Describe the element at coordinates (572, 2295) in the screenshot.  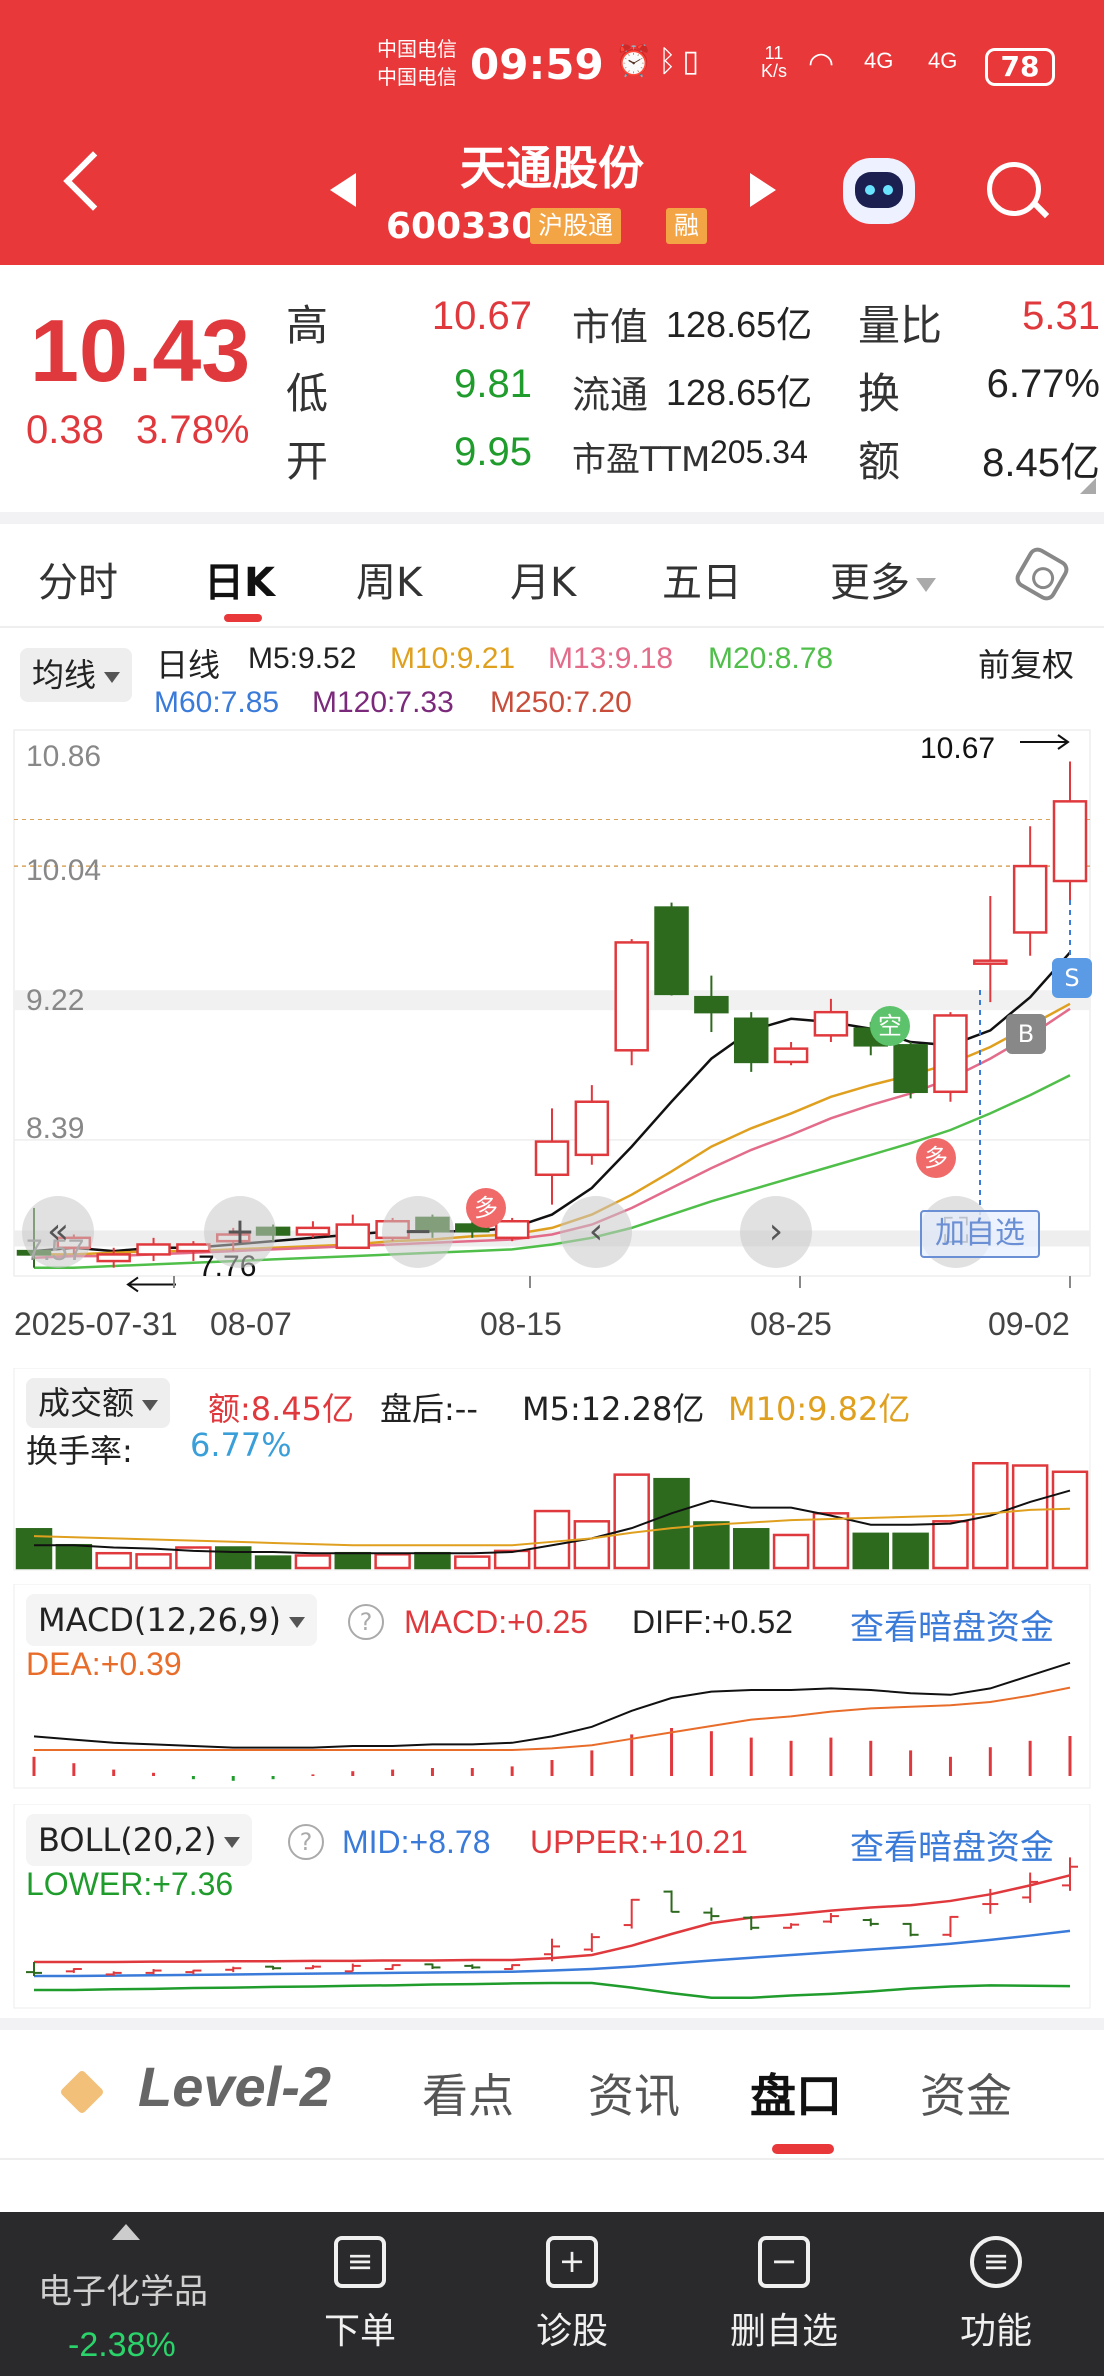
I see `diagnose-button: + 诊股` at that location.